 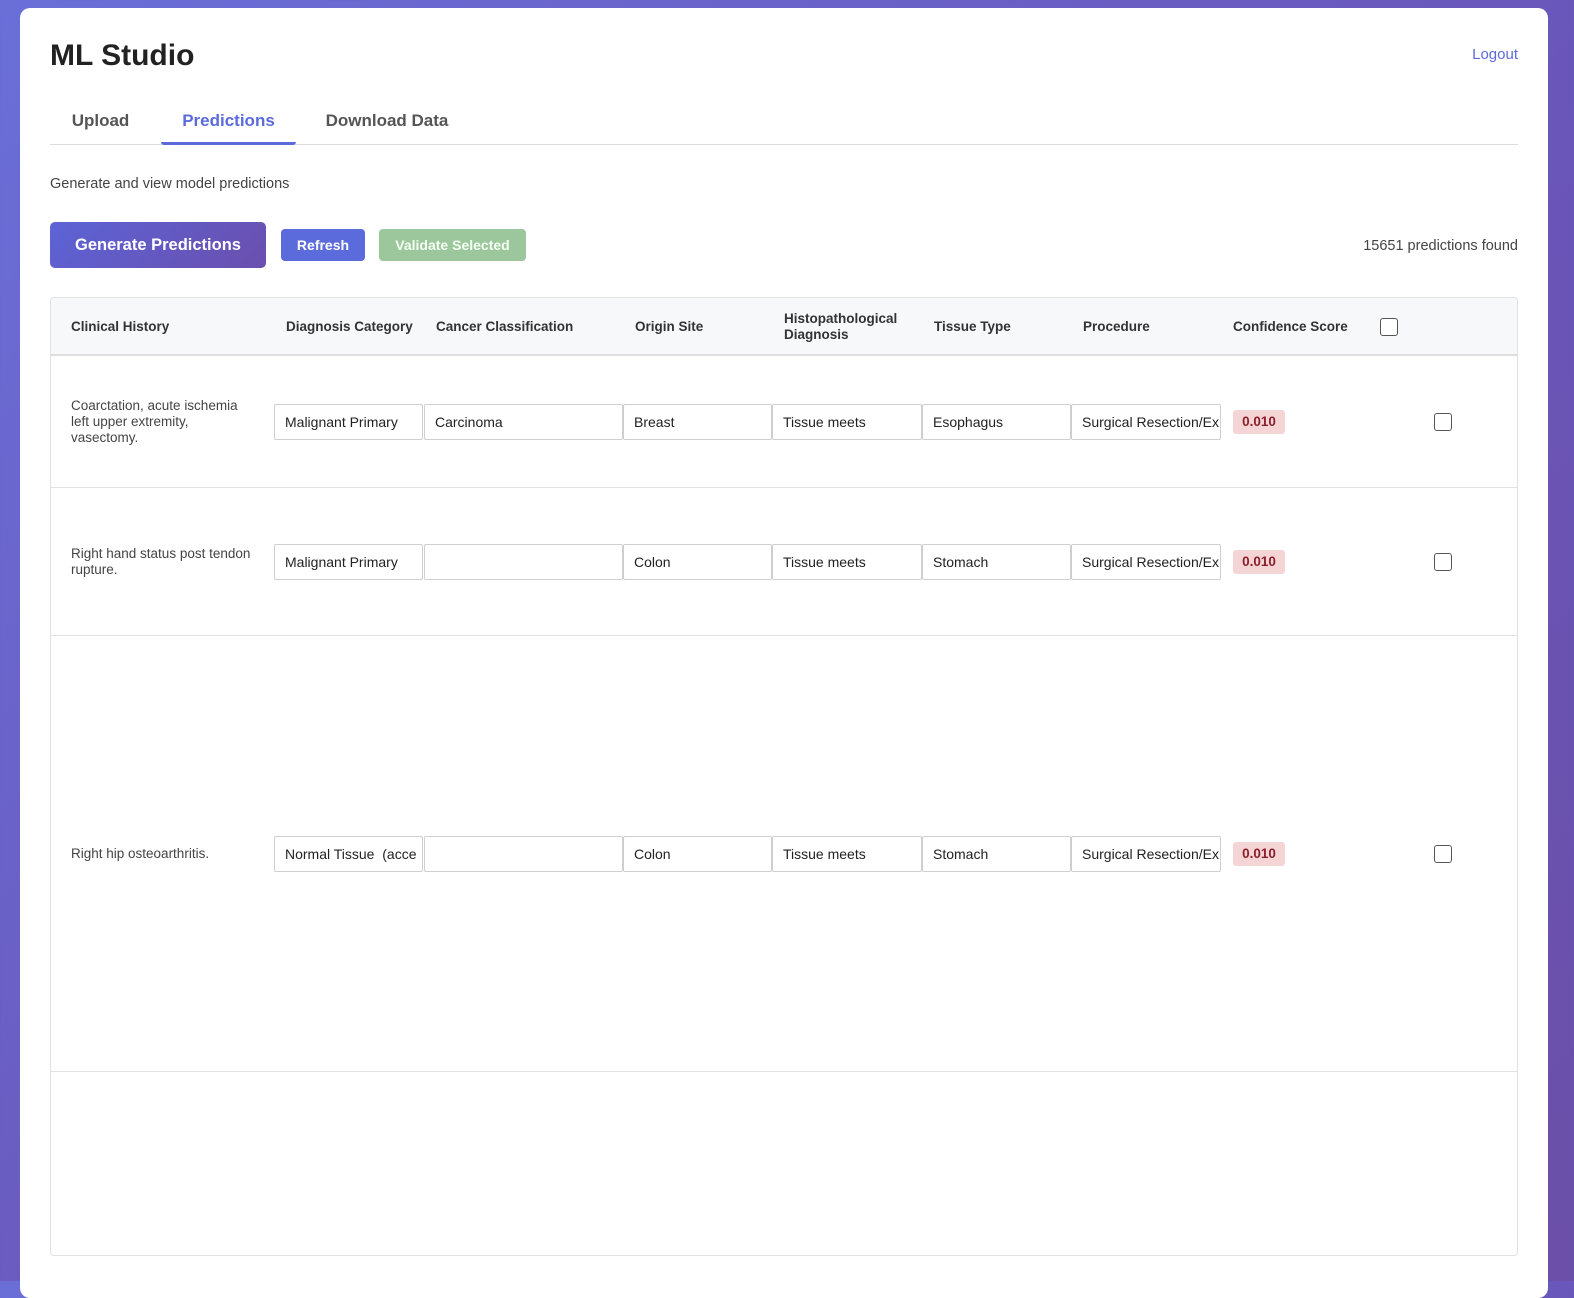 What do you see at coordinates (1389, 327) in the screenshot?
I see `select-all-checkbox` at bounding box center [1389, 327].